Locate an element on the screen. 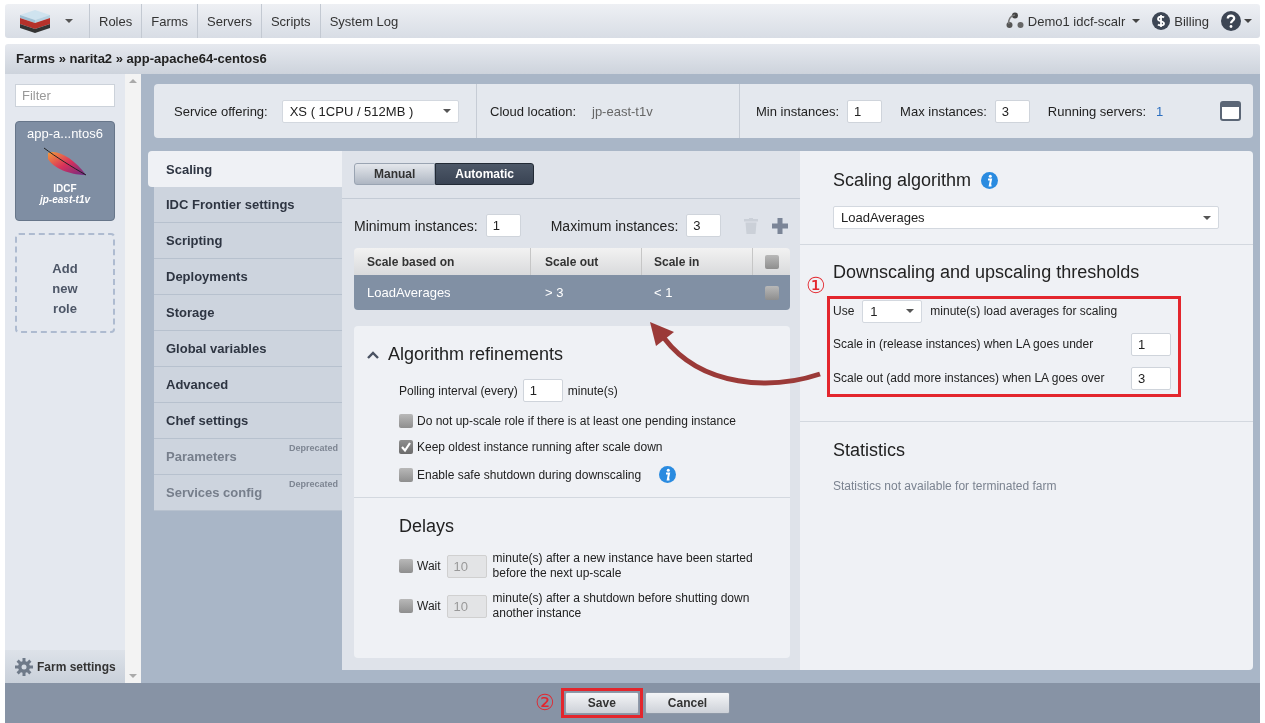  checkbox-label: Do not up-scale role if there is at least one pending instance is located at coordinates (576, 421).